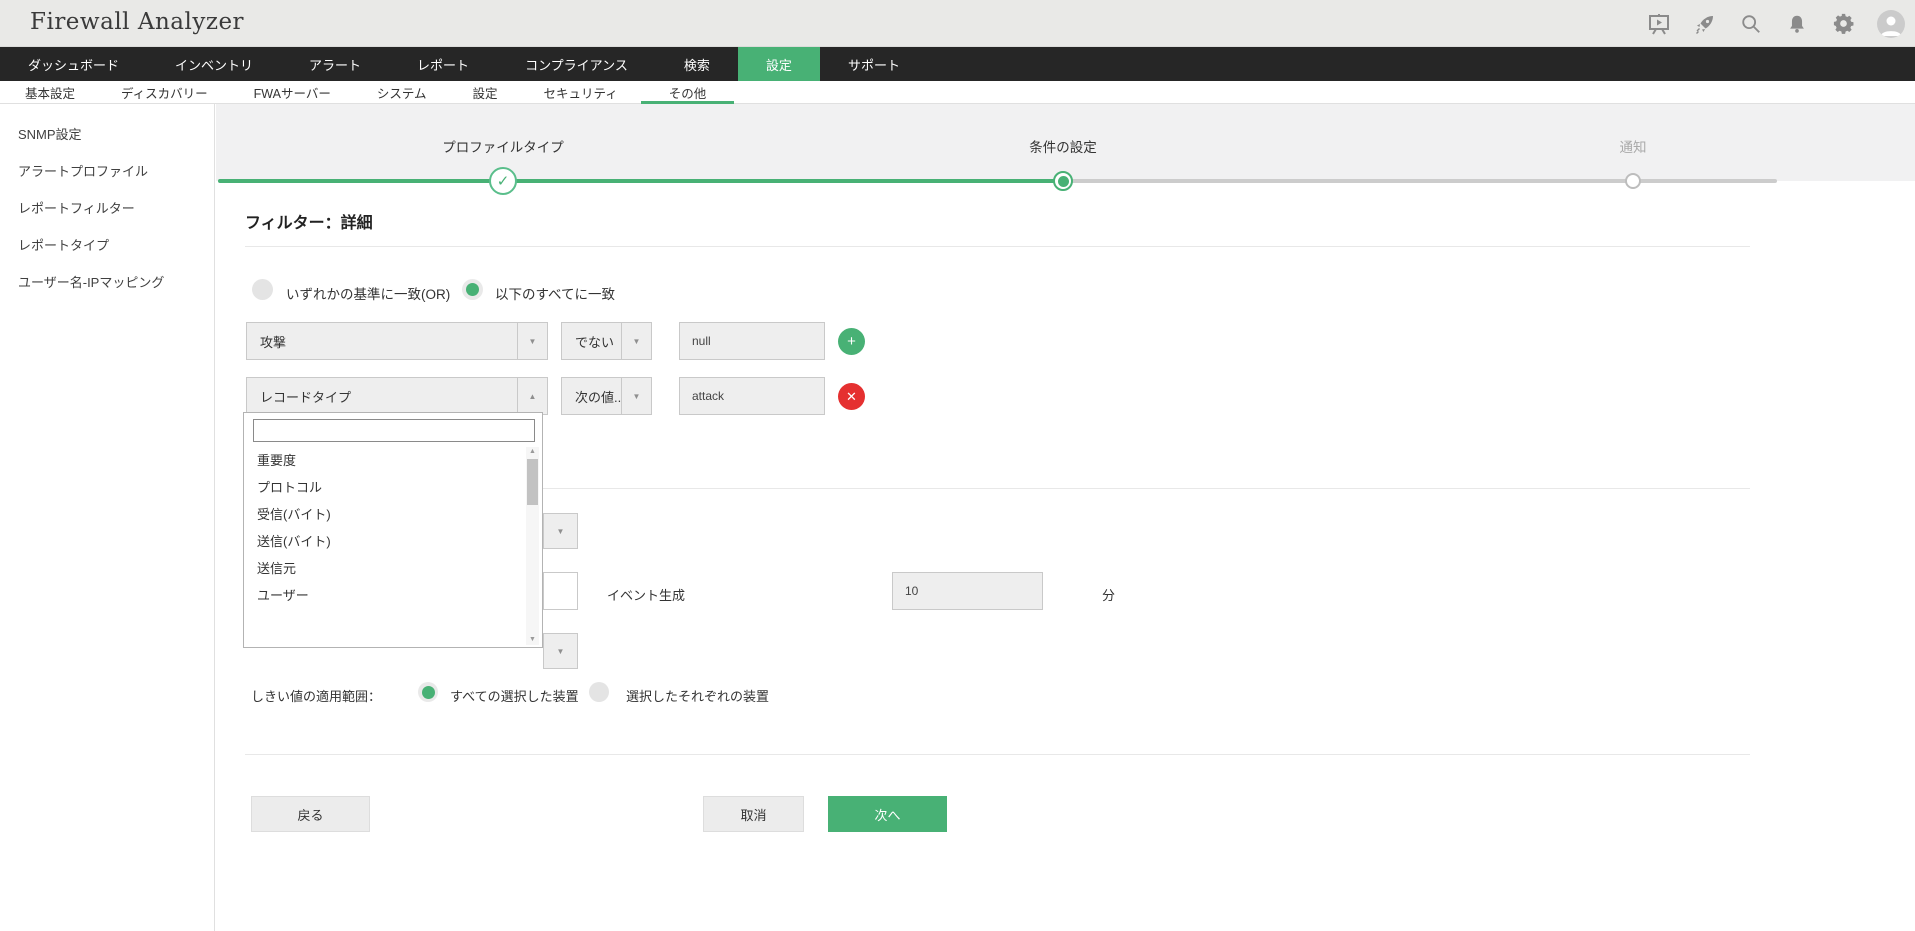 Image resolution: width=1915 pixels, height=931 pixels. I want to click on filter-field-select-2: レコードタイプ ▲, so click(397, 396).